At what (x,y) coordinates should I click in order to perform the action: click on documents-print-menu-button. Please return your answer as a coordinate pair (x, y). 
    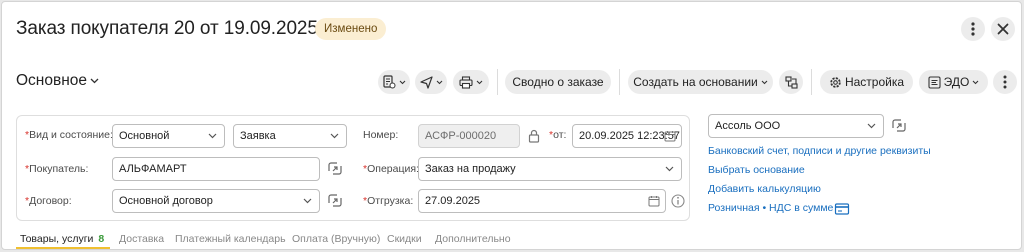
    Looking at the image, I should click on (394, 82).